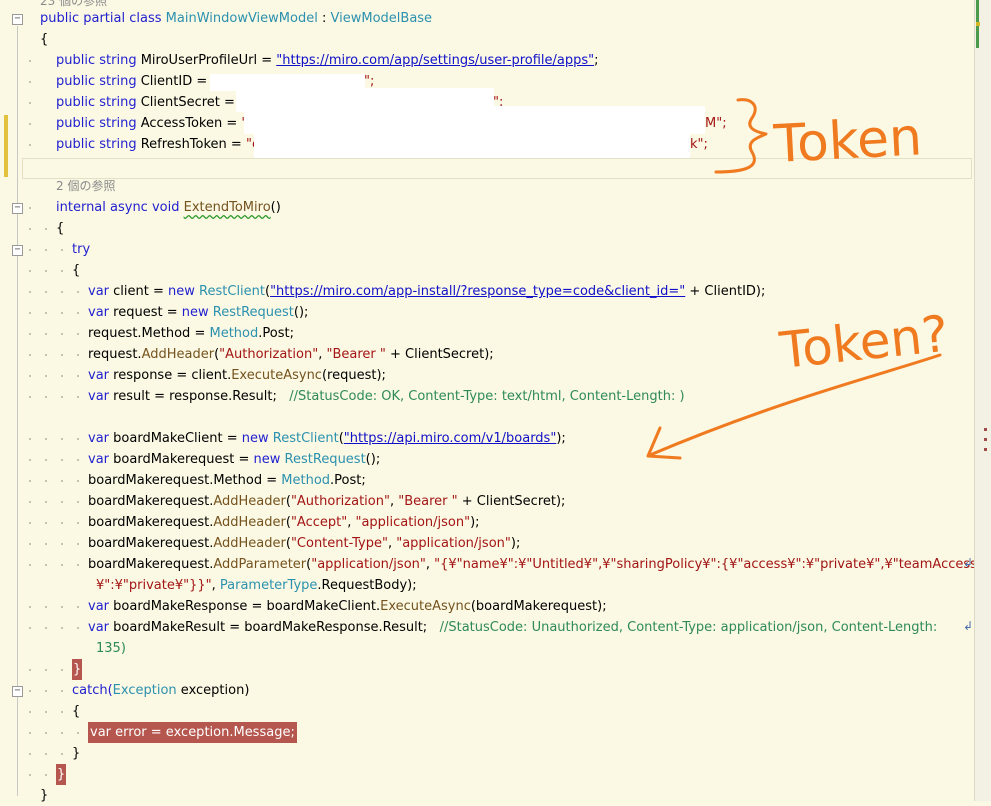 This screenshot has width=991, height=806. I want to click on code-text: response.Result;, so click(223, 396).